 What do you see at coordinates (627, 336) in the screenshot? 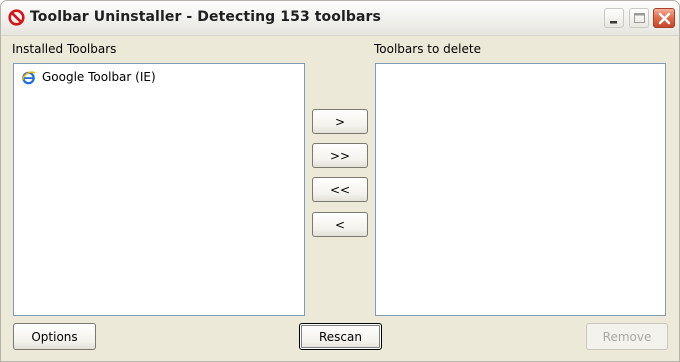
I see `remove-button: Remove` at bounding box center [627, 336].